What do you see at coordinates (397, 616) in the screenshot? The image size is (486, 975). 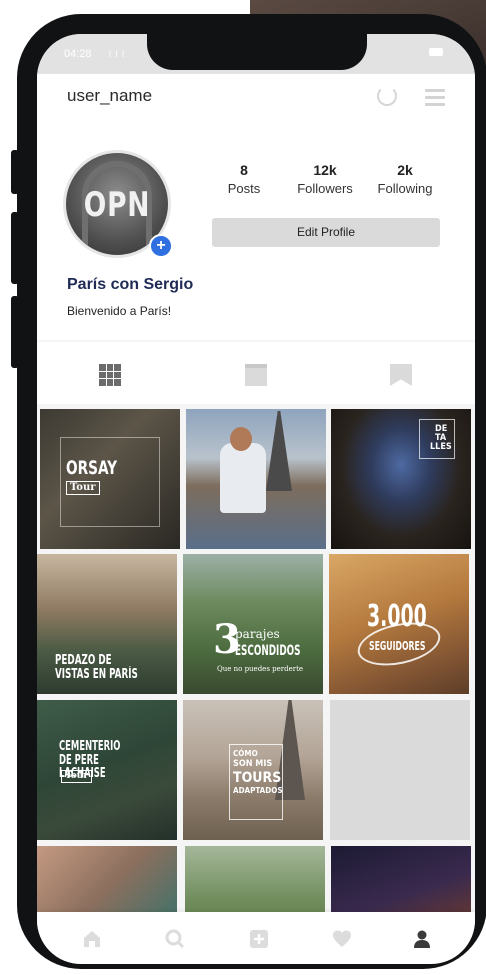 I see `post-seguidores-number: 3.000` at bounding box center [397, 616].